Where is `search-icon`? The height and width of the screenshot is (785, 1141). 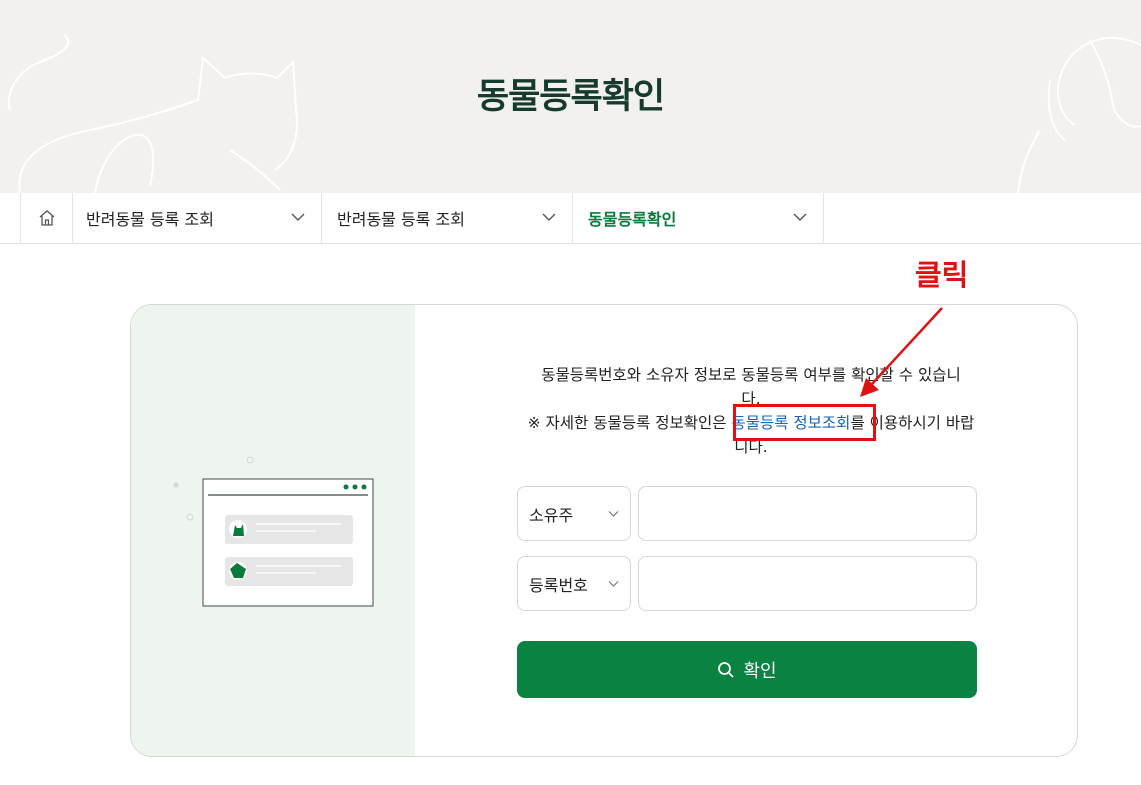
search-icon is located at coordinates (726, 669).